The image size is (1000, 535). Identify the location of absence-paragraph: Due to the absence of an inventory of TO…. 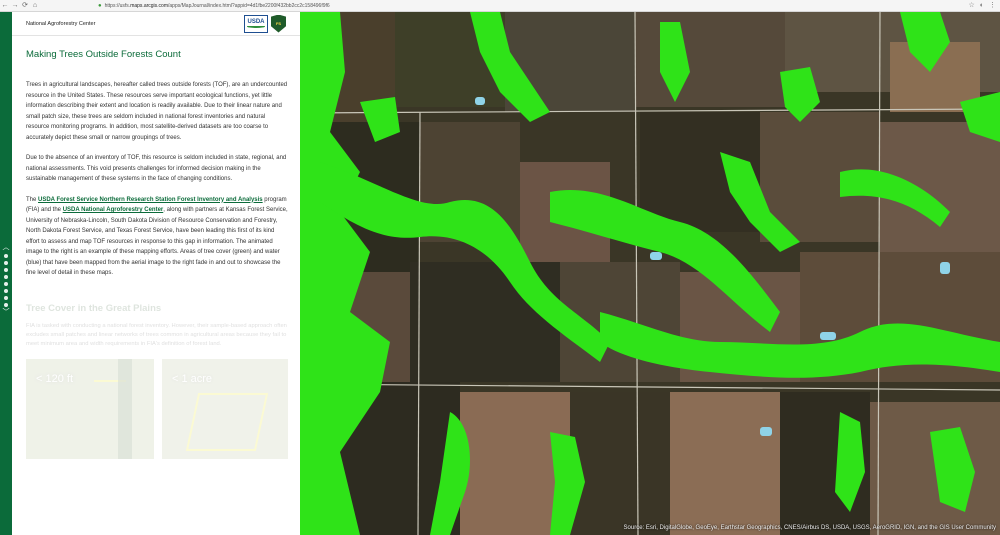
(156, 168).